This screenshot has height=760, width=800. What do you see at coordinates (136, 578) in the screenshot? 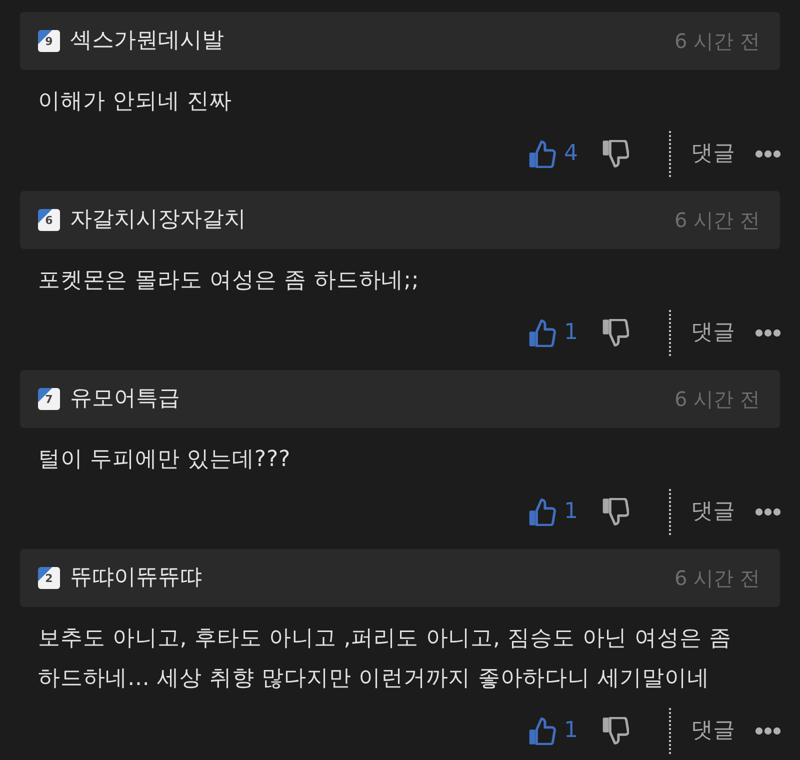
I see `username: 뜌땨이뜌뜌땨` at bounding box center [136, 578].